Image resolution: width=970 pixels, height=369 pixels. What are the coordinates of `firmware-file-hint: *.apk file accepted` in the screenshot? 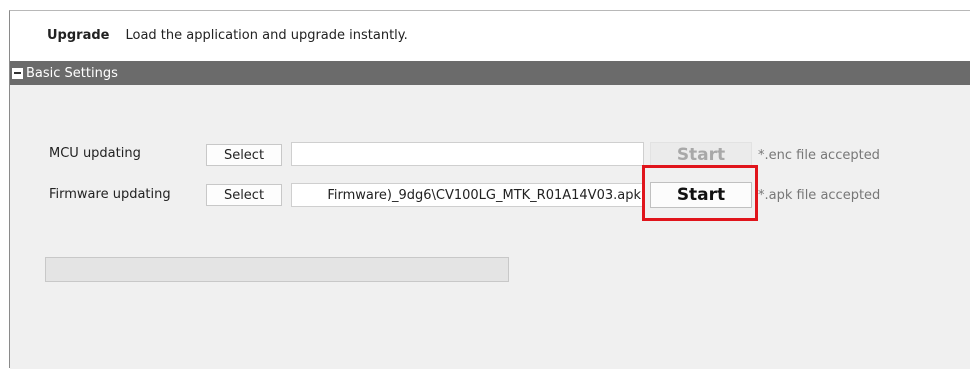 It's located at (819, 195).